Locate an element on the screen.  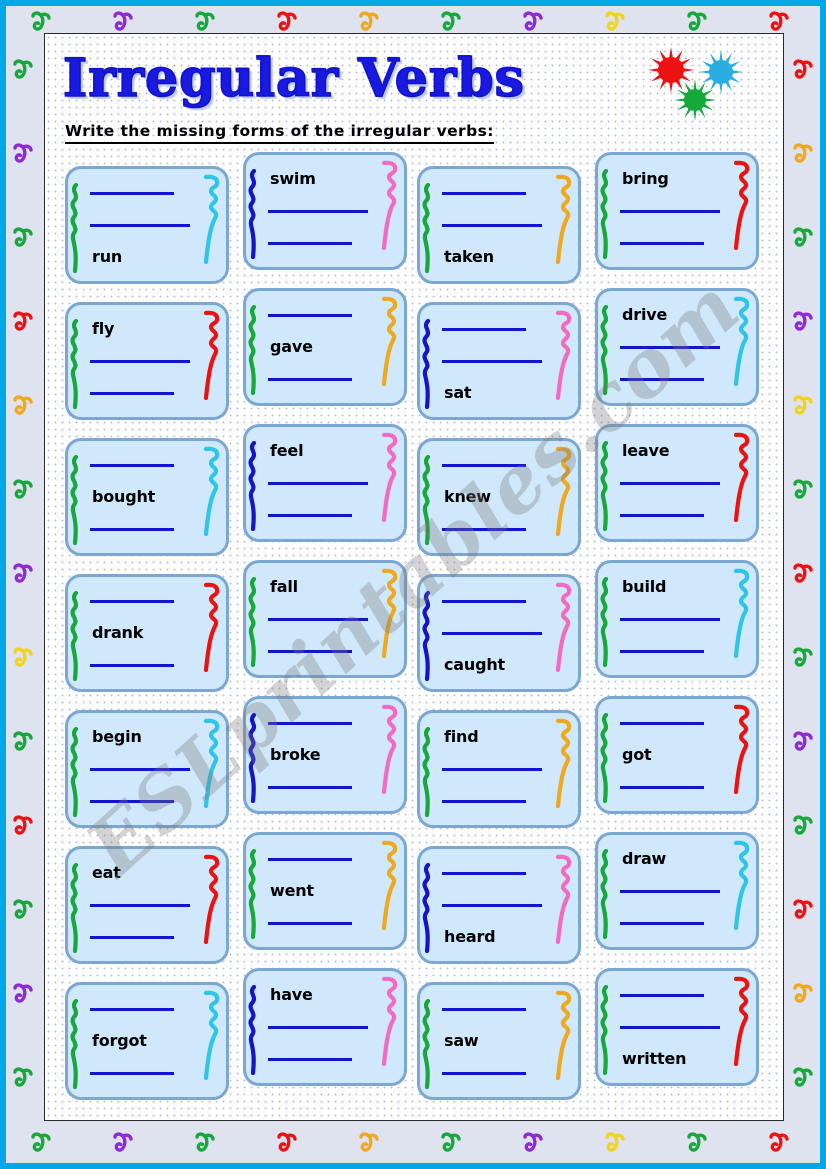
verb-card: broke is located at coordinates (325, 755).